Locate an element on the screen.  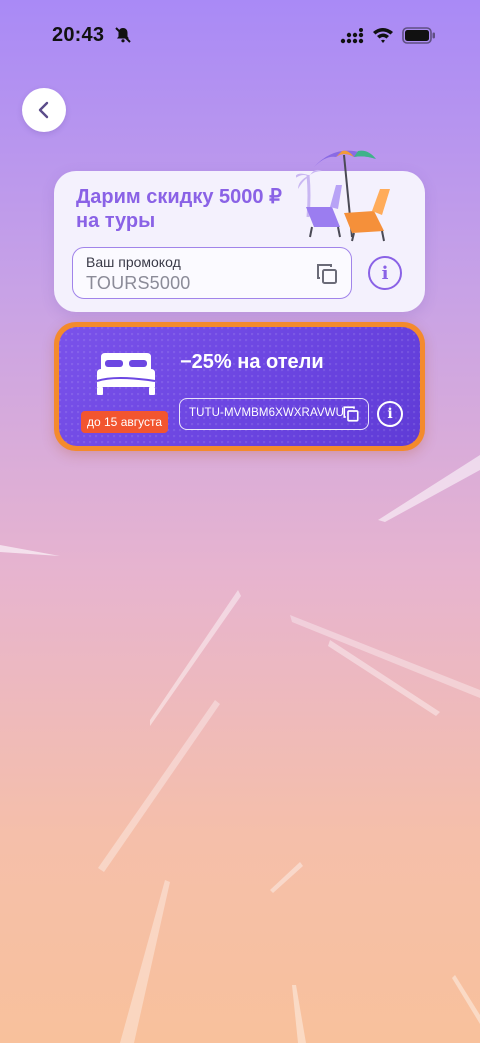
bed-icon is located at coordinates (126, 374).